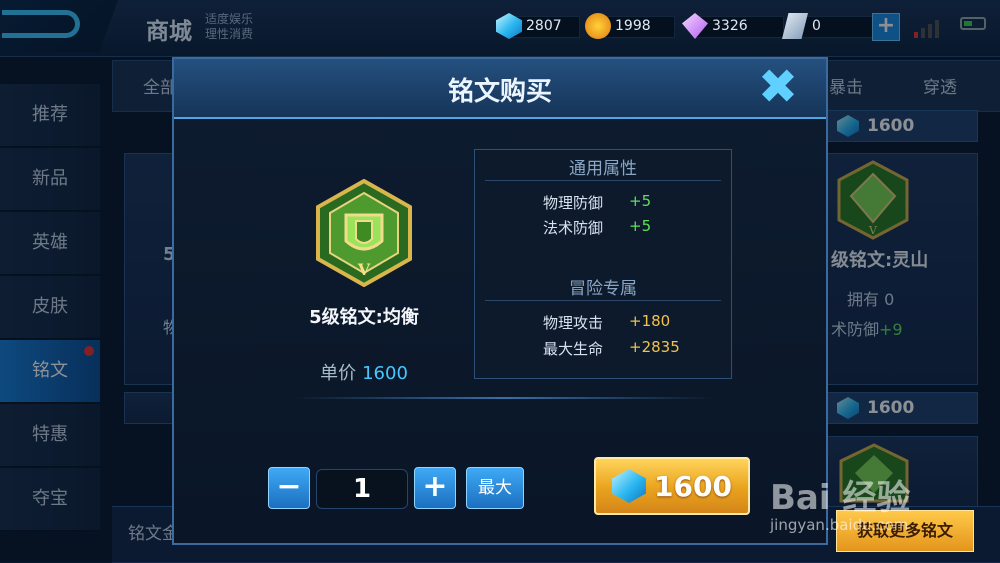  I want to click on increase-quantity-button: +, so click(435, 488).